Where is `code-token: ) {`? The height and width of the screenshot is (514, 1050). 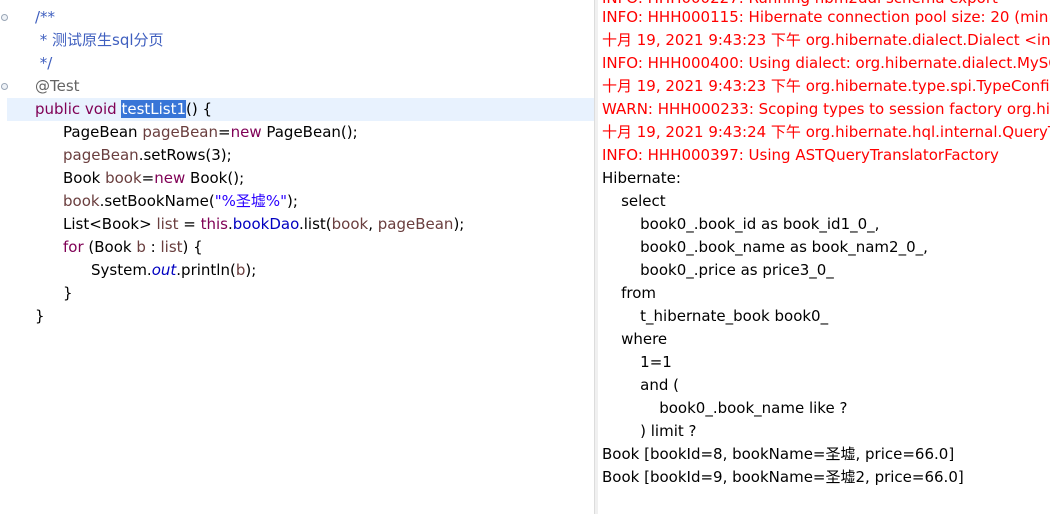 code-token: ) { is located at coordinates (192, 247).